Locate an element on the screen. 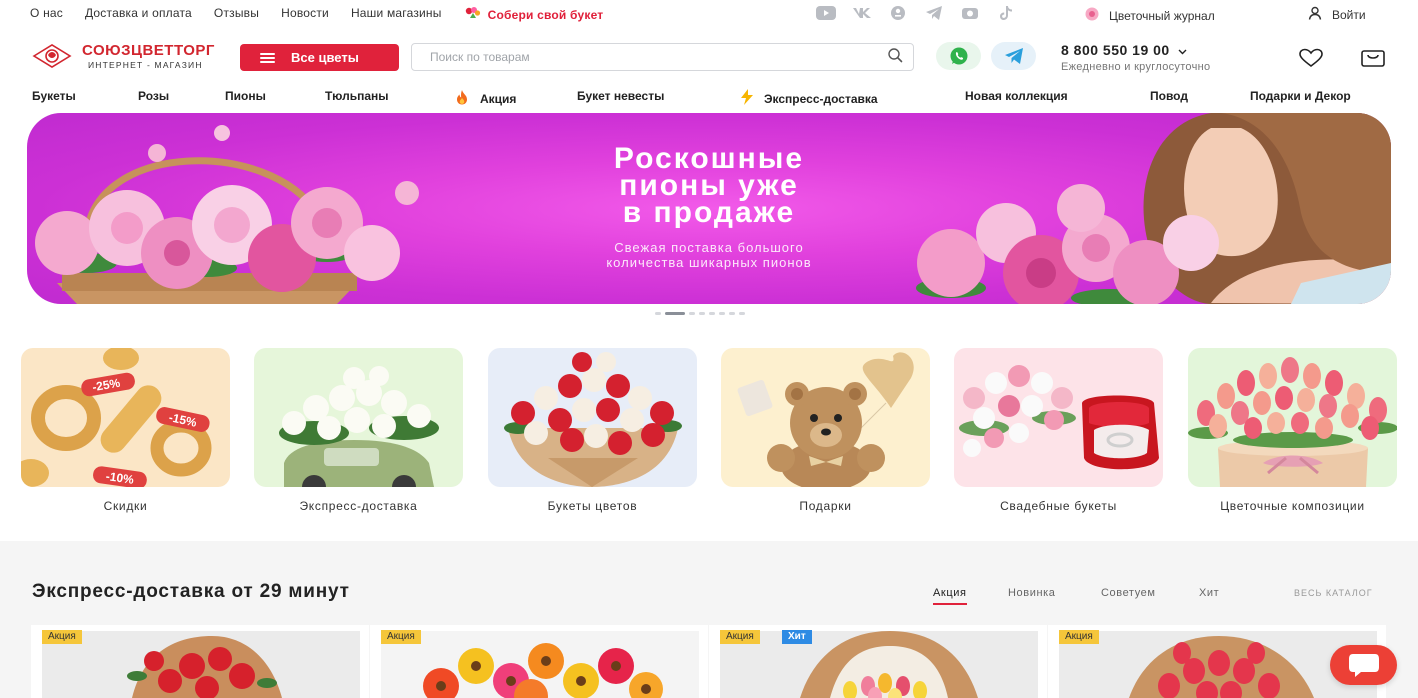 The width and height of the screenshot is (1418, 698). whatsapp-button is located at coordinates (958, 56).